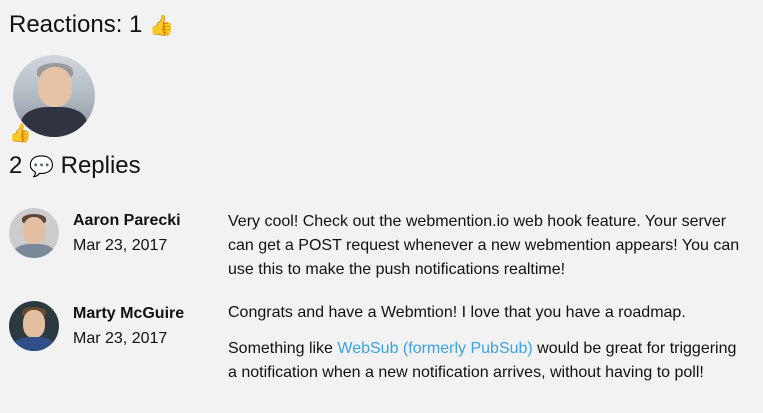  I want to click on speech-bubble-icon: 💬, so click(41, 167).